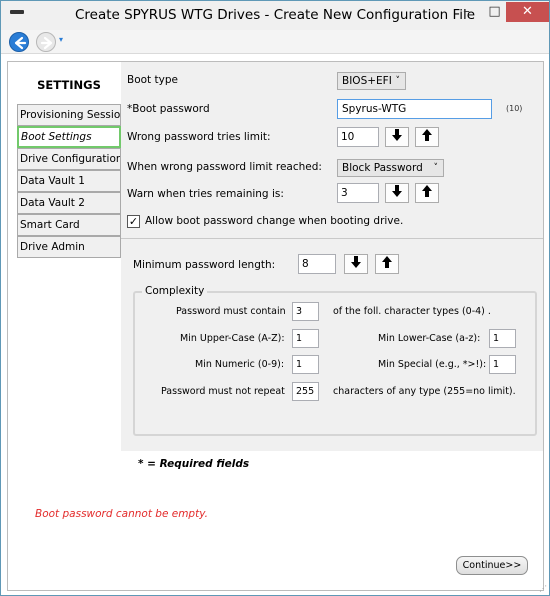  What do you see at coordinates (527, 12) in the screenshot?
I see `close-button: ✕` at bounding box center [527, 12].